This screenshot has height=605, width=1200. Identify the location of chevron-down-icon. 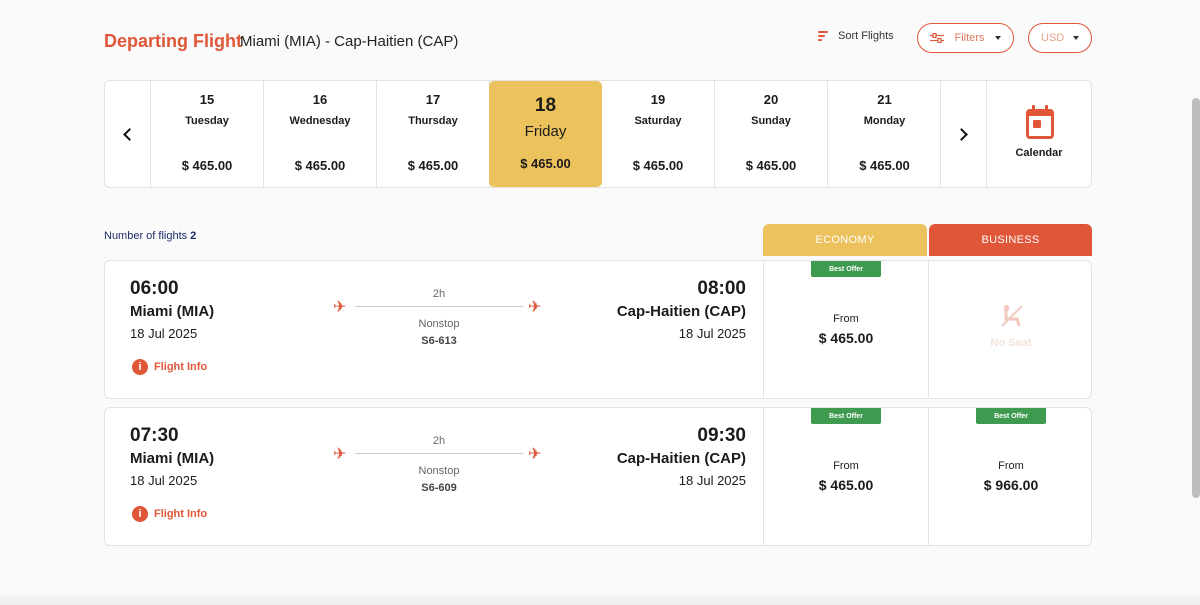
(997, 38).